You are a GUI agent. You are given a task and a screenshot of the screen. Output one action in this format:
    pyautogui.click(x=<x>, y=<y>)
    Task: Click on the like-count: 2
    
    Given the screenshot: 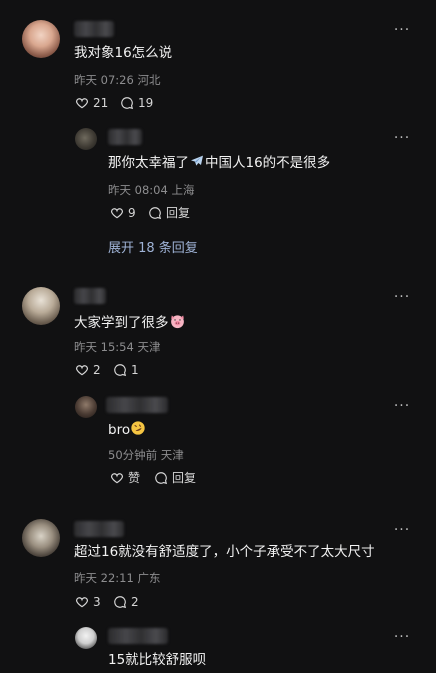 What is the action you would take?
    pyautogui.click(x=97, y=370)
    